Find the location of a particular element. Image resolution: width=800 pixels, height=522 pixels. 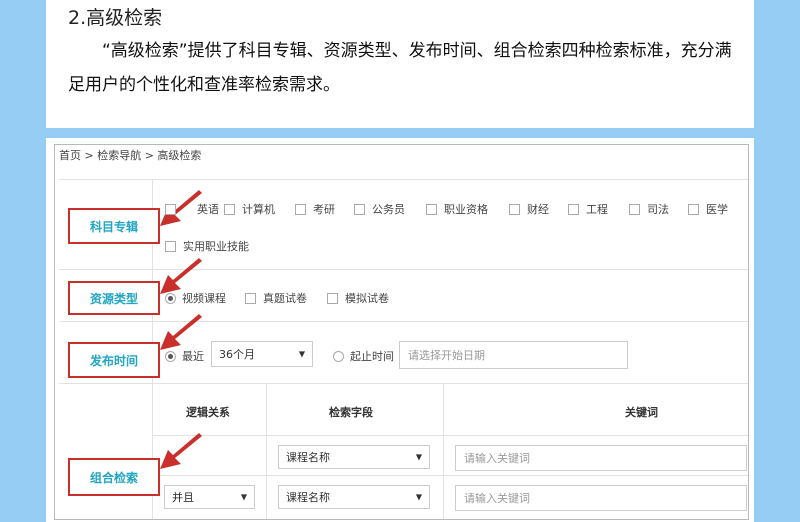

resource-checkbox-mock: 模拟试卷 is located at coordinates (358, 298).